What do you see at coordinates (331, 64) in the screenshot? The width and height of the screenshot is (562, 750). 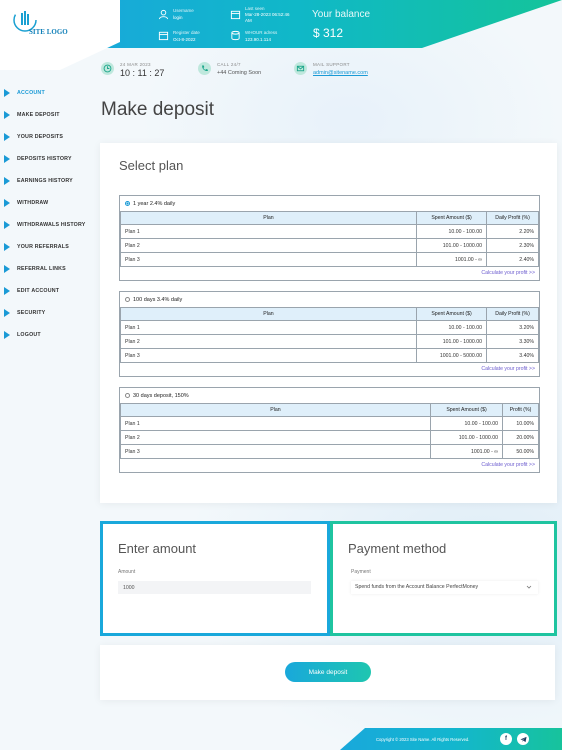 I see `mail-label: MAIL SUPPORT` at bounding box center [331, 64].